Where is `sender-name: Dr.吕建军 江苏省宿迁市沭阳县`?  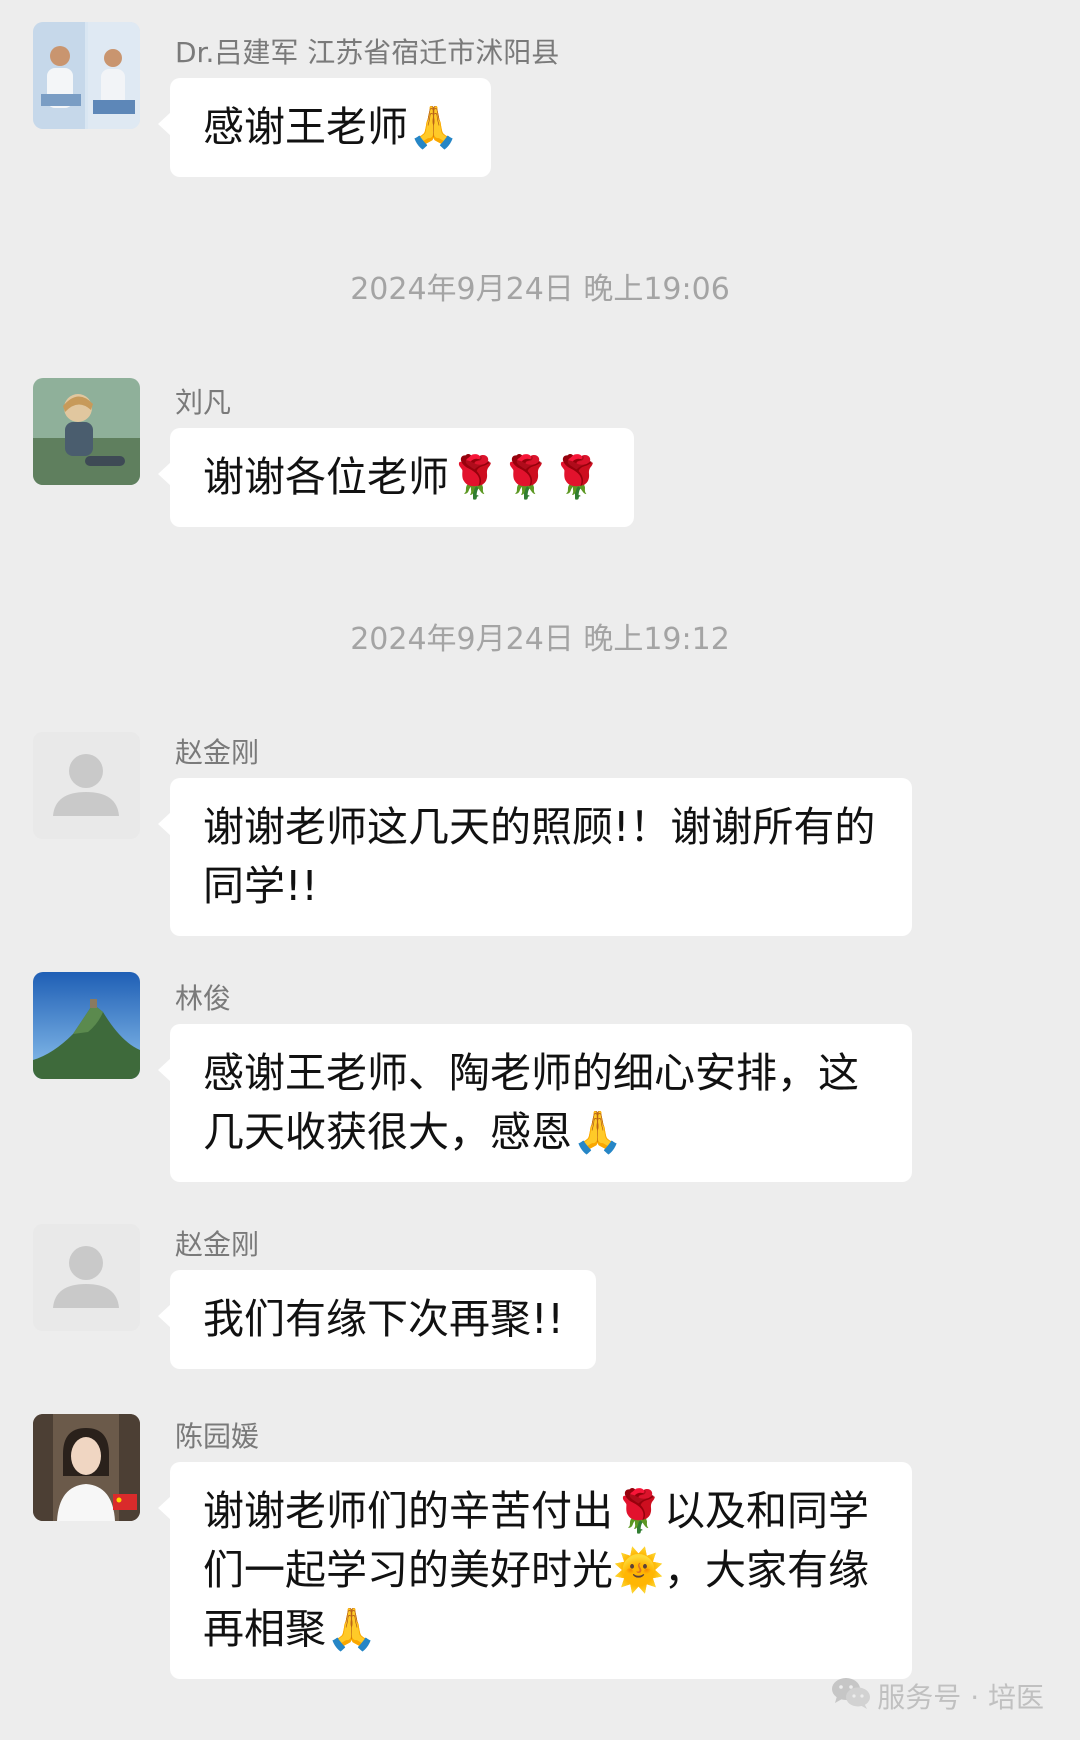 sender-name: Dr.吕建军 江苏省宿迁市沭阳县 is located at coordinates (367, 52).